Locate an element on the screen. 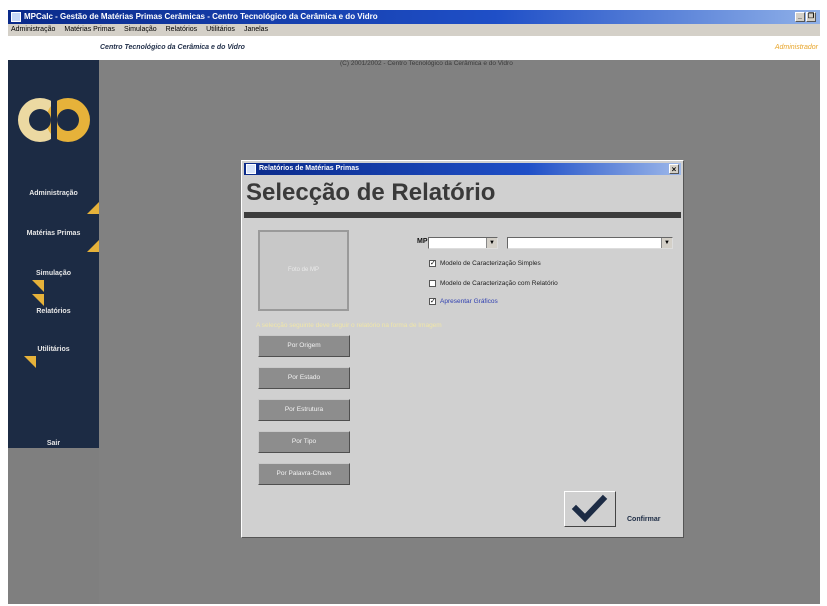  app-icon is located at coordinates (16, 17).